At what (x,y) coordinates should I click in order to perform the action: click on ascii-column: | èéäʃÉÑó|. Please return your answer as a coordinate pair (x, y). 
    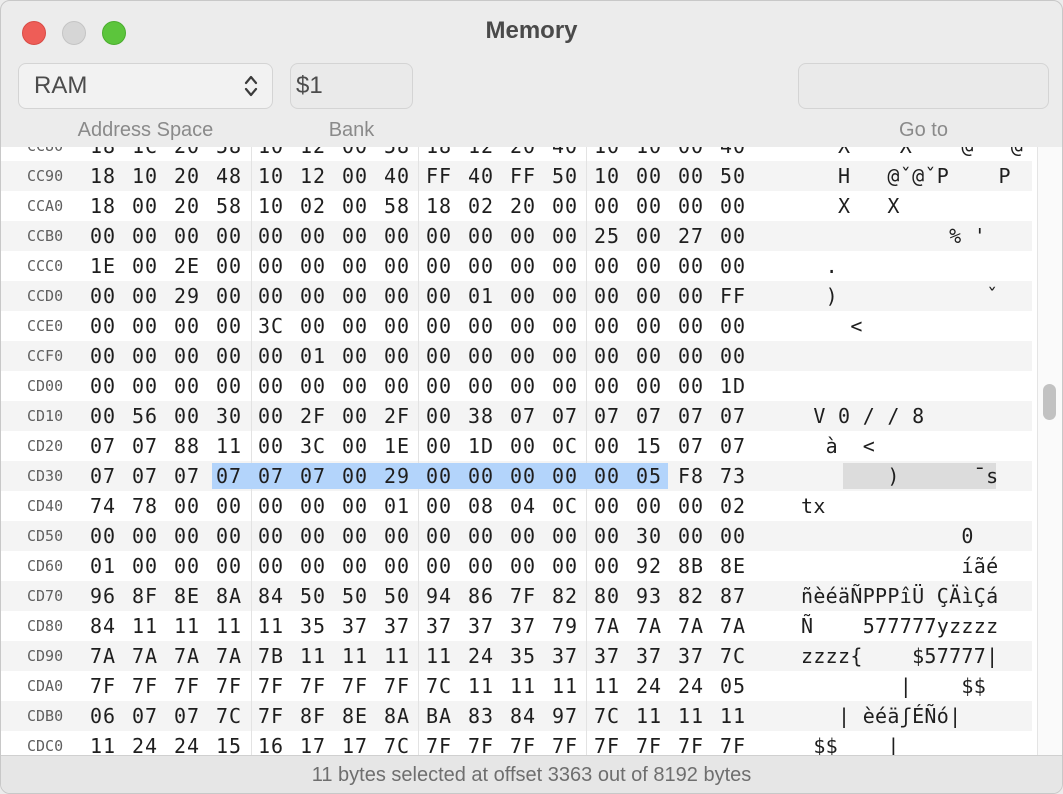
    Looking at the image, I should click on (881, 716).